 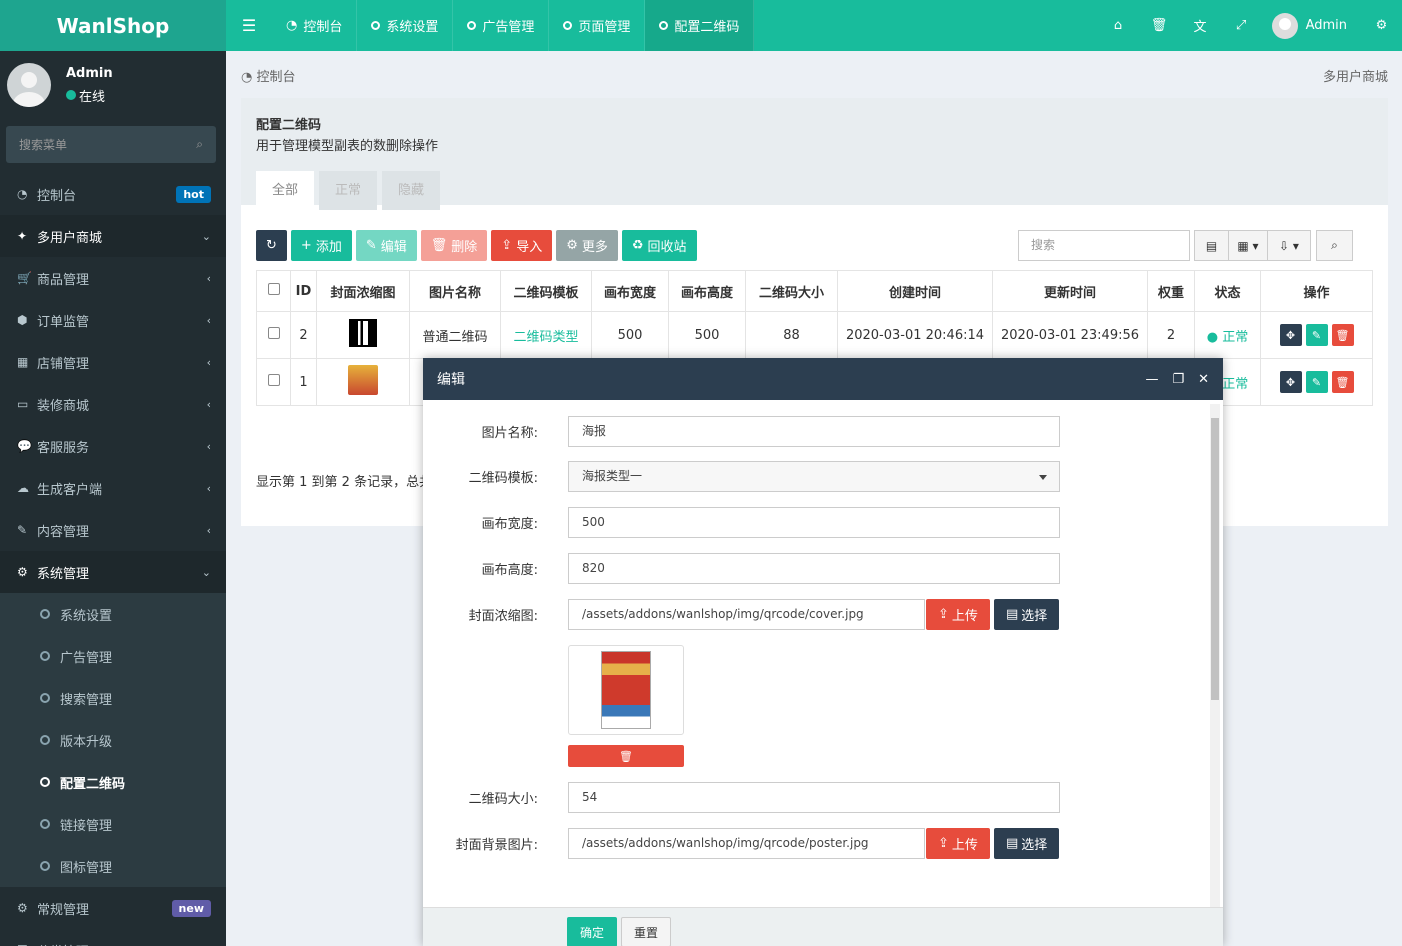 What do you see at coordinates (315, 25) in the screenshot?
I see `tab-dashboard: ◔ 控制台` at bounding box center [315, 25].